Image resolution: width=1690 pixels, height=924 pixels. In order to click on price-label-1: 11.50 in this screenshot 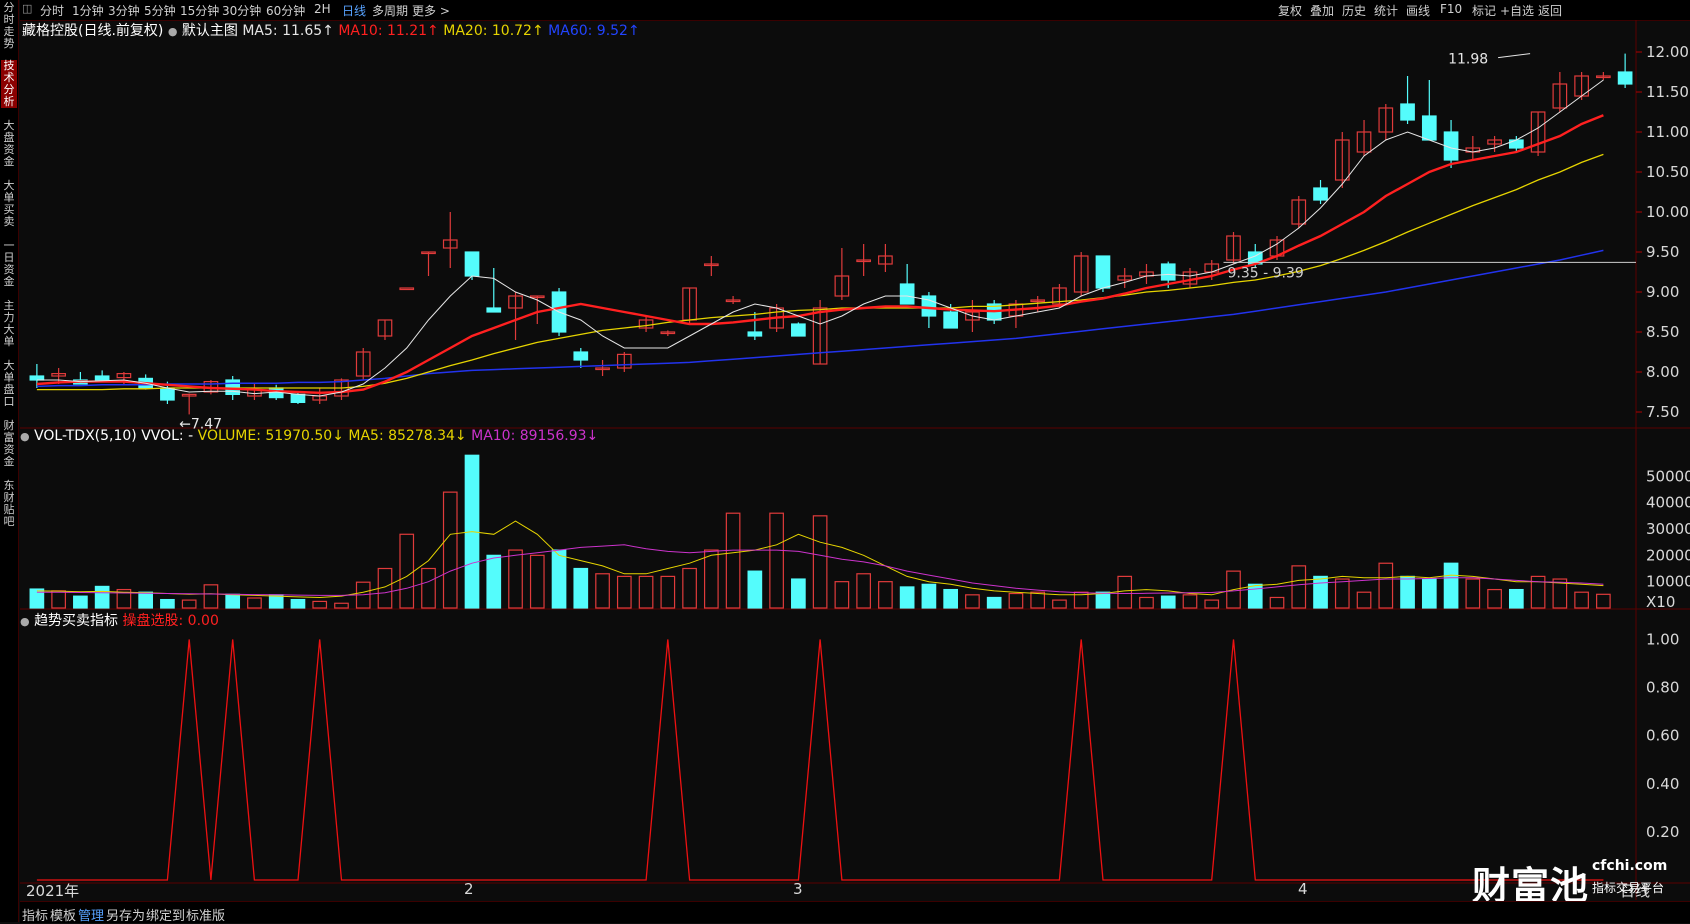, I will do `click(1667, 92)`.